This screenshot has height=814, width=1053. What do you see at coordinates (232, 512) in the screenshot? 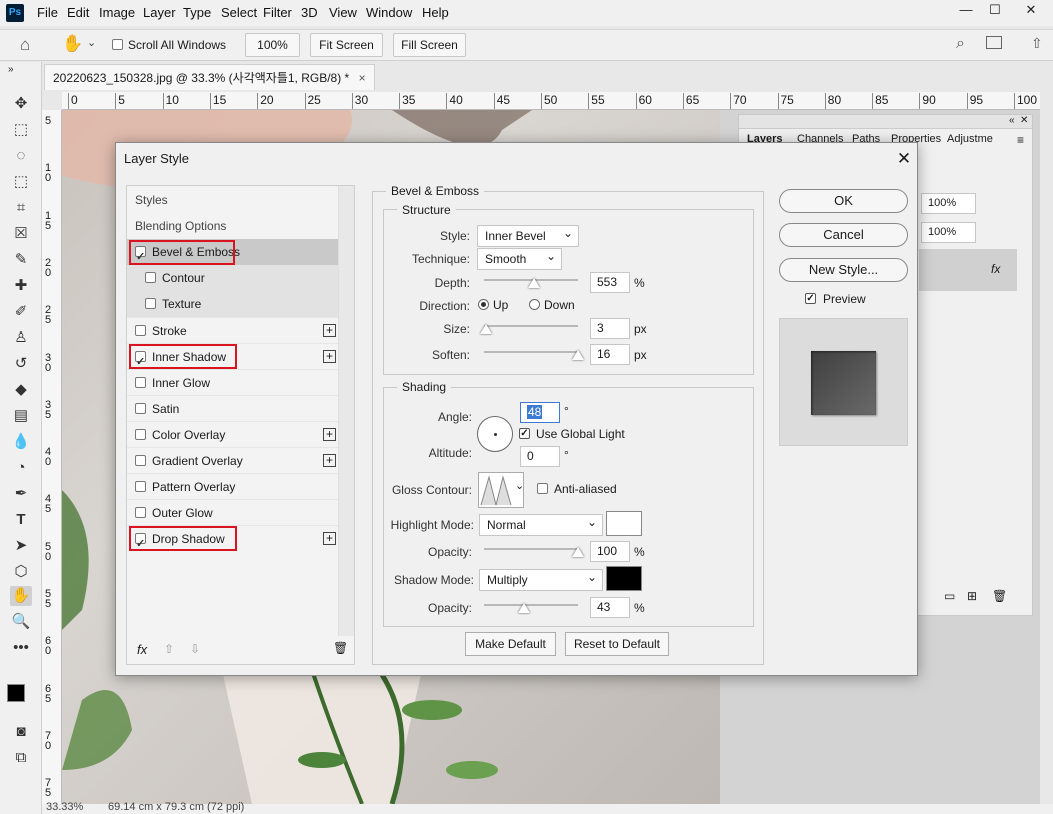
I see `style-item: Outer Glow` at bounding box center [232, 512].